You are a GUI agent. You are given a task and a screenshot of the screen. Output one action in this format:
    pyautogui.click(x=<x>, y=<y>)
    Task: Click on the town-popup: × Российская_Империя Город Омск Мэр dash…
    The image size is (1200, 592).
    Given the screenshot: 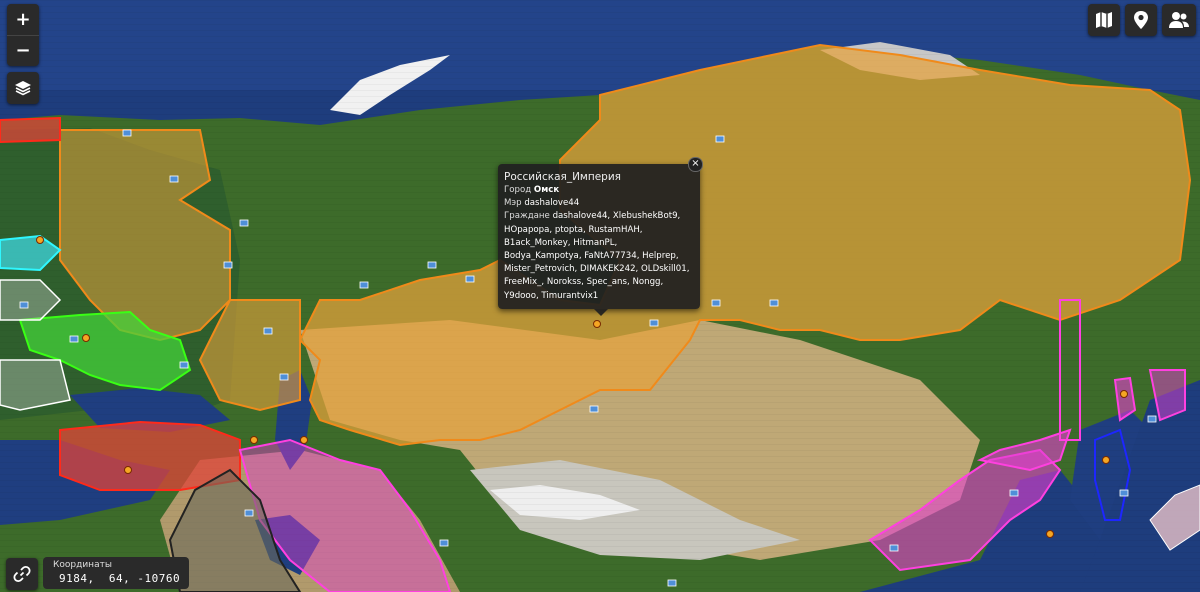 What is the action you would take?
    pyautogui.click(x=600, y=236)
    